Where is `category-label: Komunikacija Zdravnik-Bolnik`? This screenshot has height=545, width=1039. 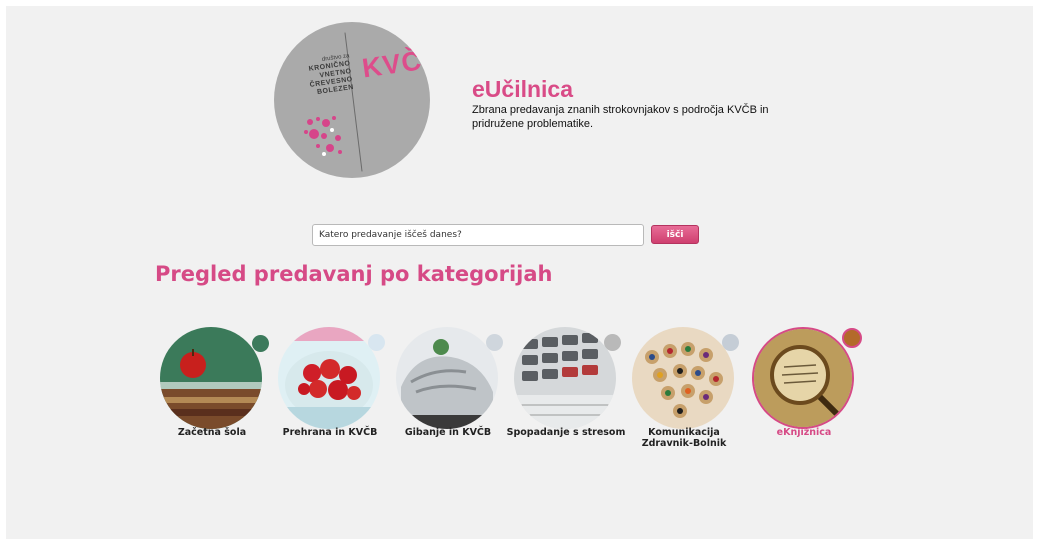
category-label: Komunikacija Zdravnik-Bolnik is located at coordinates (684, 438).